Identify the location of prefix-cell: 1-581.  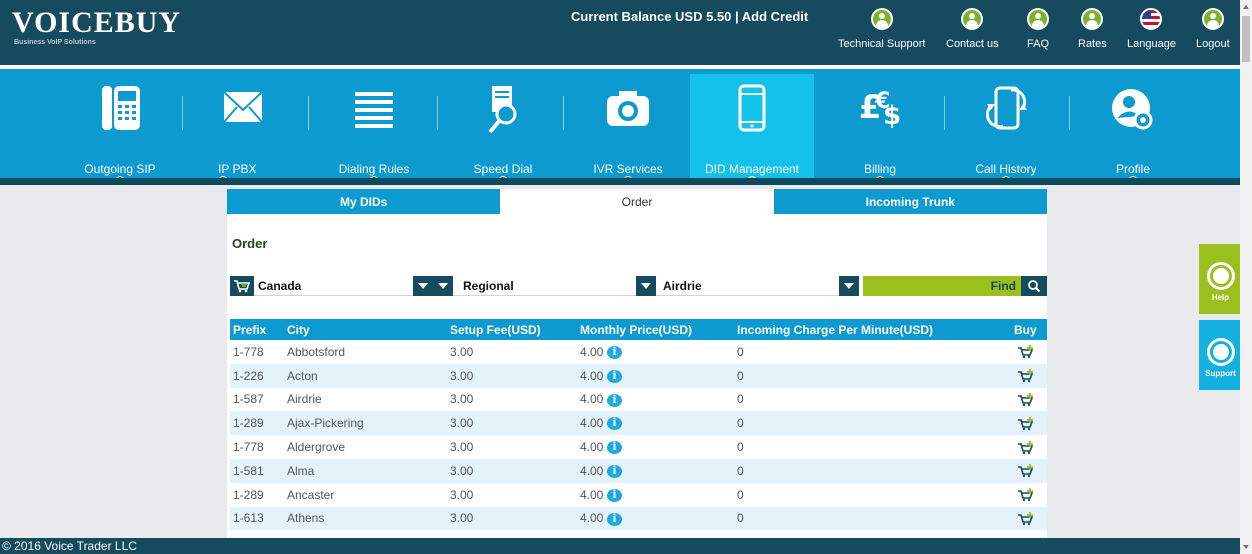
(257, 470).